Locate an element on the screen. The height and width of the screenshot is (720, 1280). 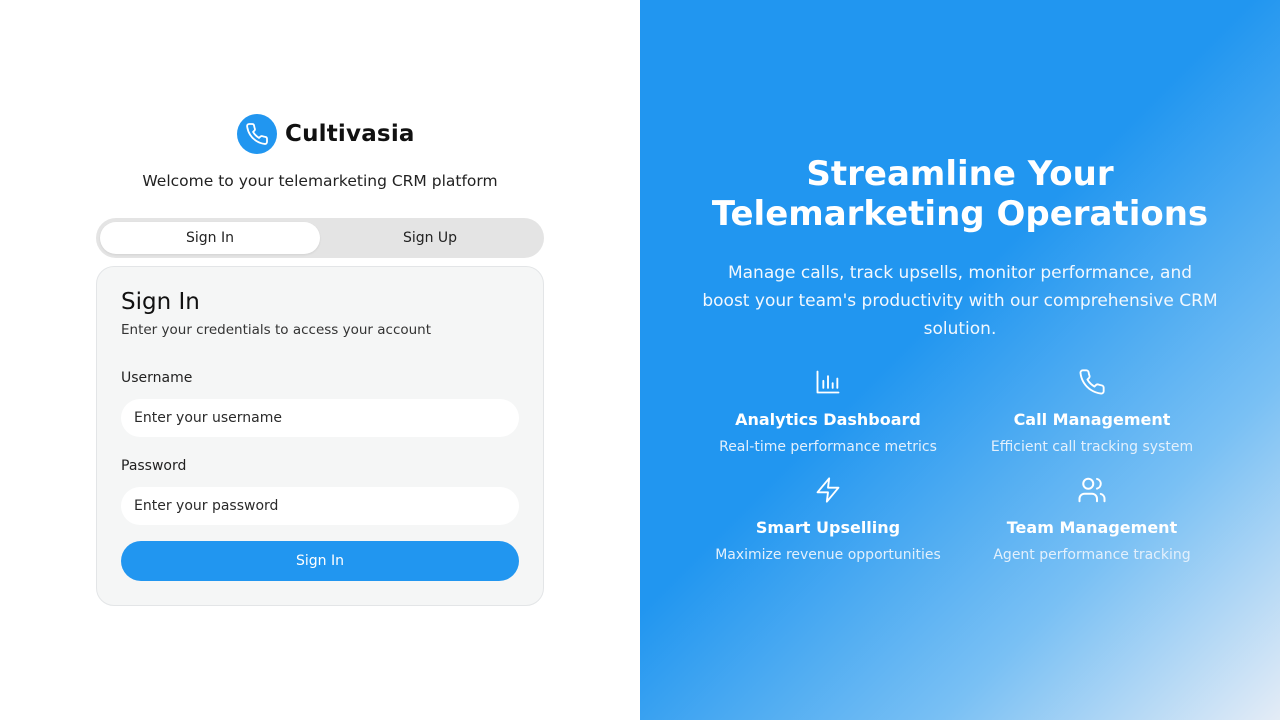
tab-sign-up: Sign Up is located at coordinates (430, 238).